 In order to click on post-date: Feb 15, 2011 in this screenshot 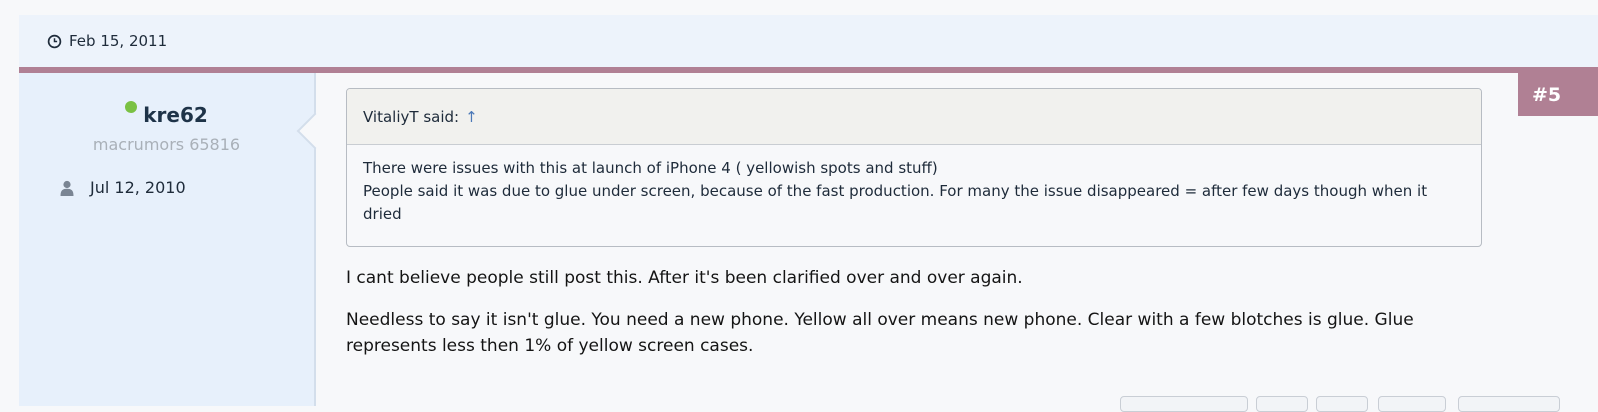, I will do `click(107, 41)`.